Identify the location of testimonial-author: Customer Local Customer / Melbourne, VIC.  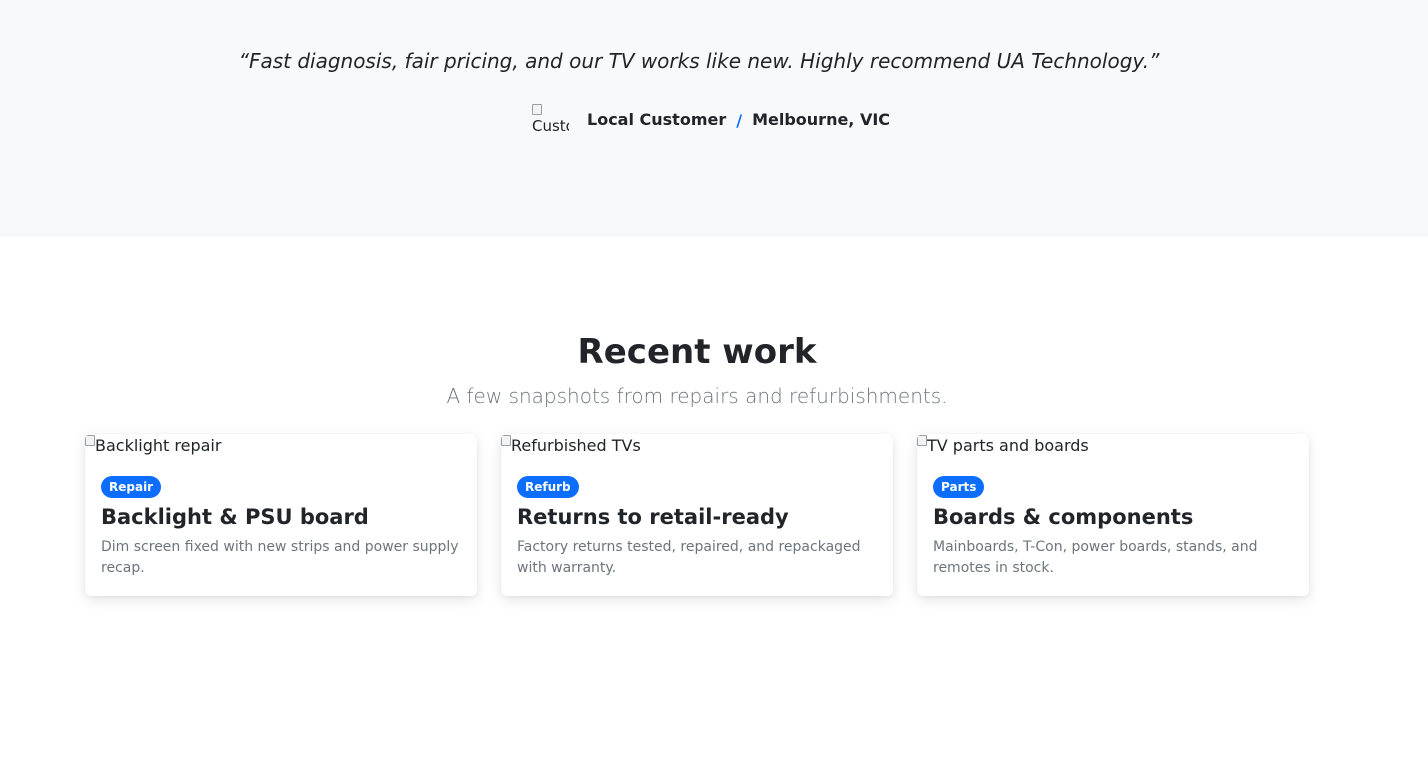
(710, 120).